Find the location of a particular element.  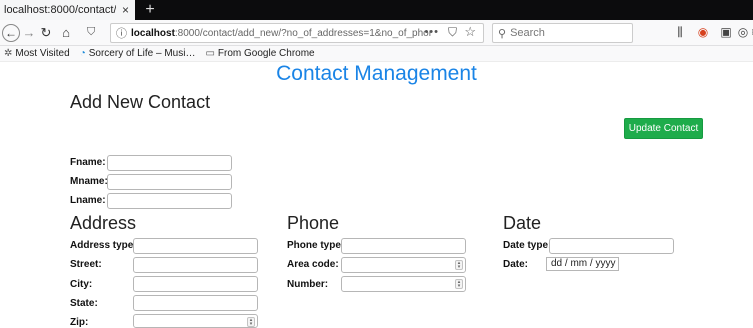

bookmark-star-icon: ☆ is located at coordinates (470, 32).